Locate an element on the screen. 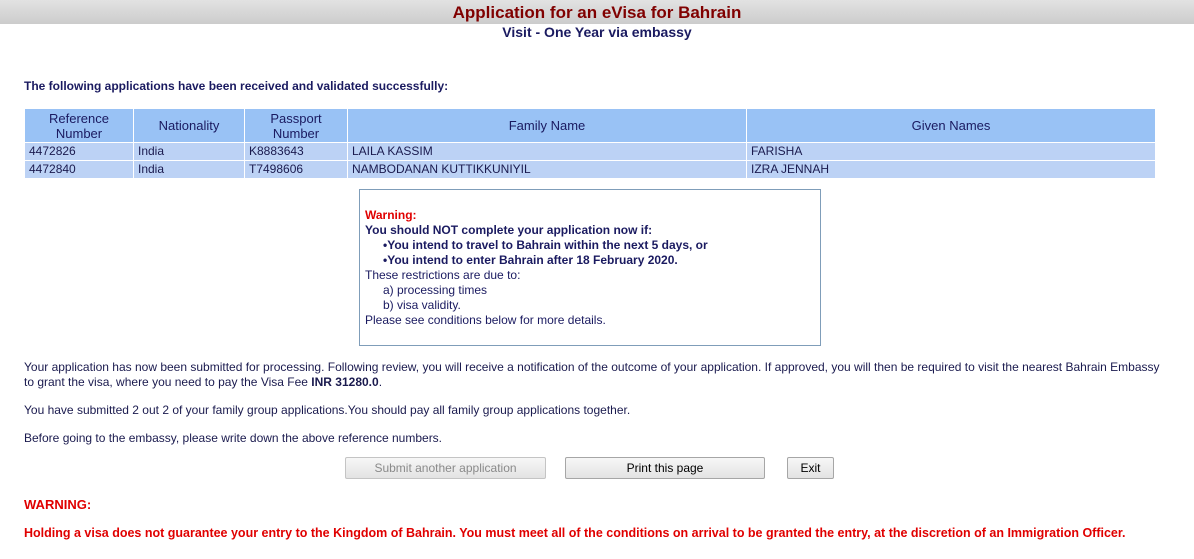 The height and width of the screenshot is (559, 1194). exit-button: Exit is located at coordinates (810, 468).